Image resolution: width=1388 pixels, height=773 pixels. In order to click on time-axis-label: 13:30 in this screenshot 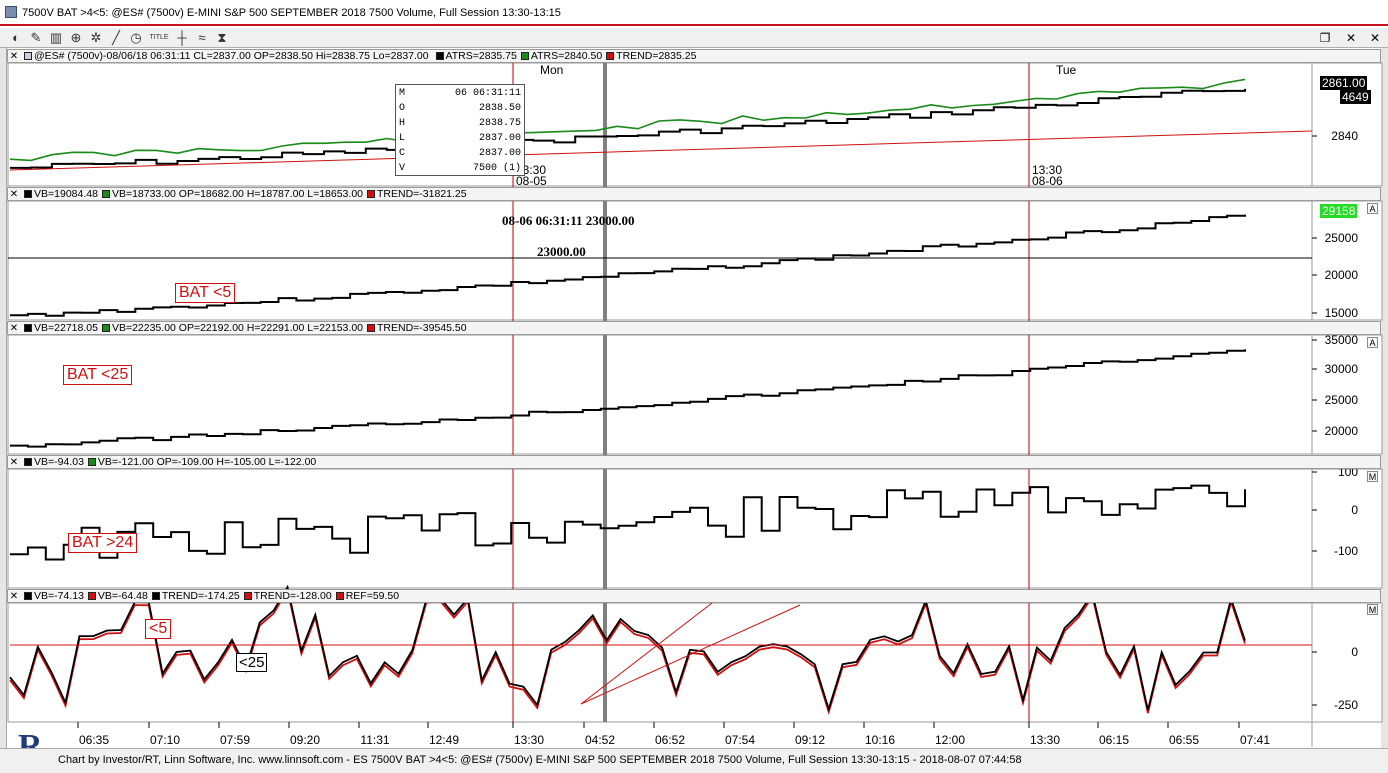, I will do `click(1045, 740)`.